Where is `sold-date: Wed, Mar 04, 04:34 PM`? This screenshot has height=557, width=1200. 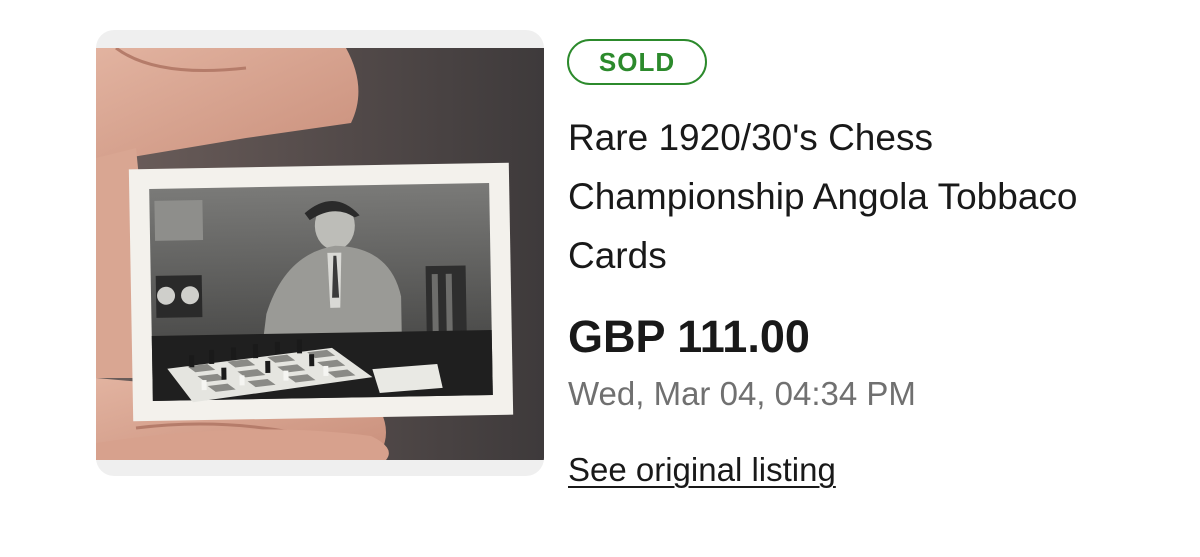
sold-date: Wed, Mar 04, 04:34 PM is located at coordinates (742, 393).